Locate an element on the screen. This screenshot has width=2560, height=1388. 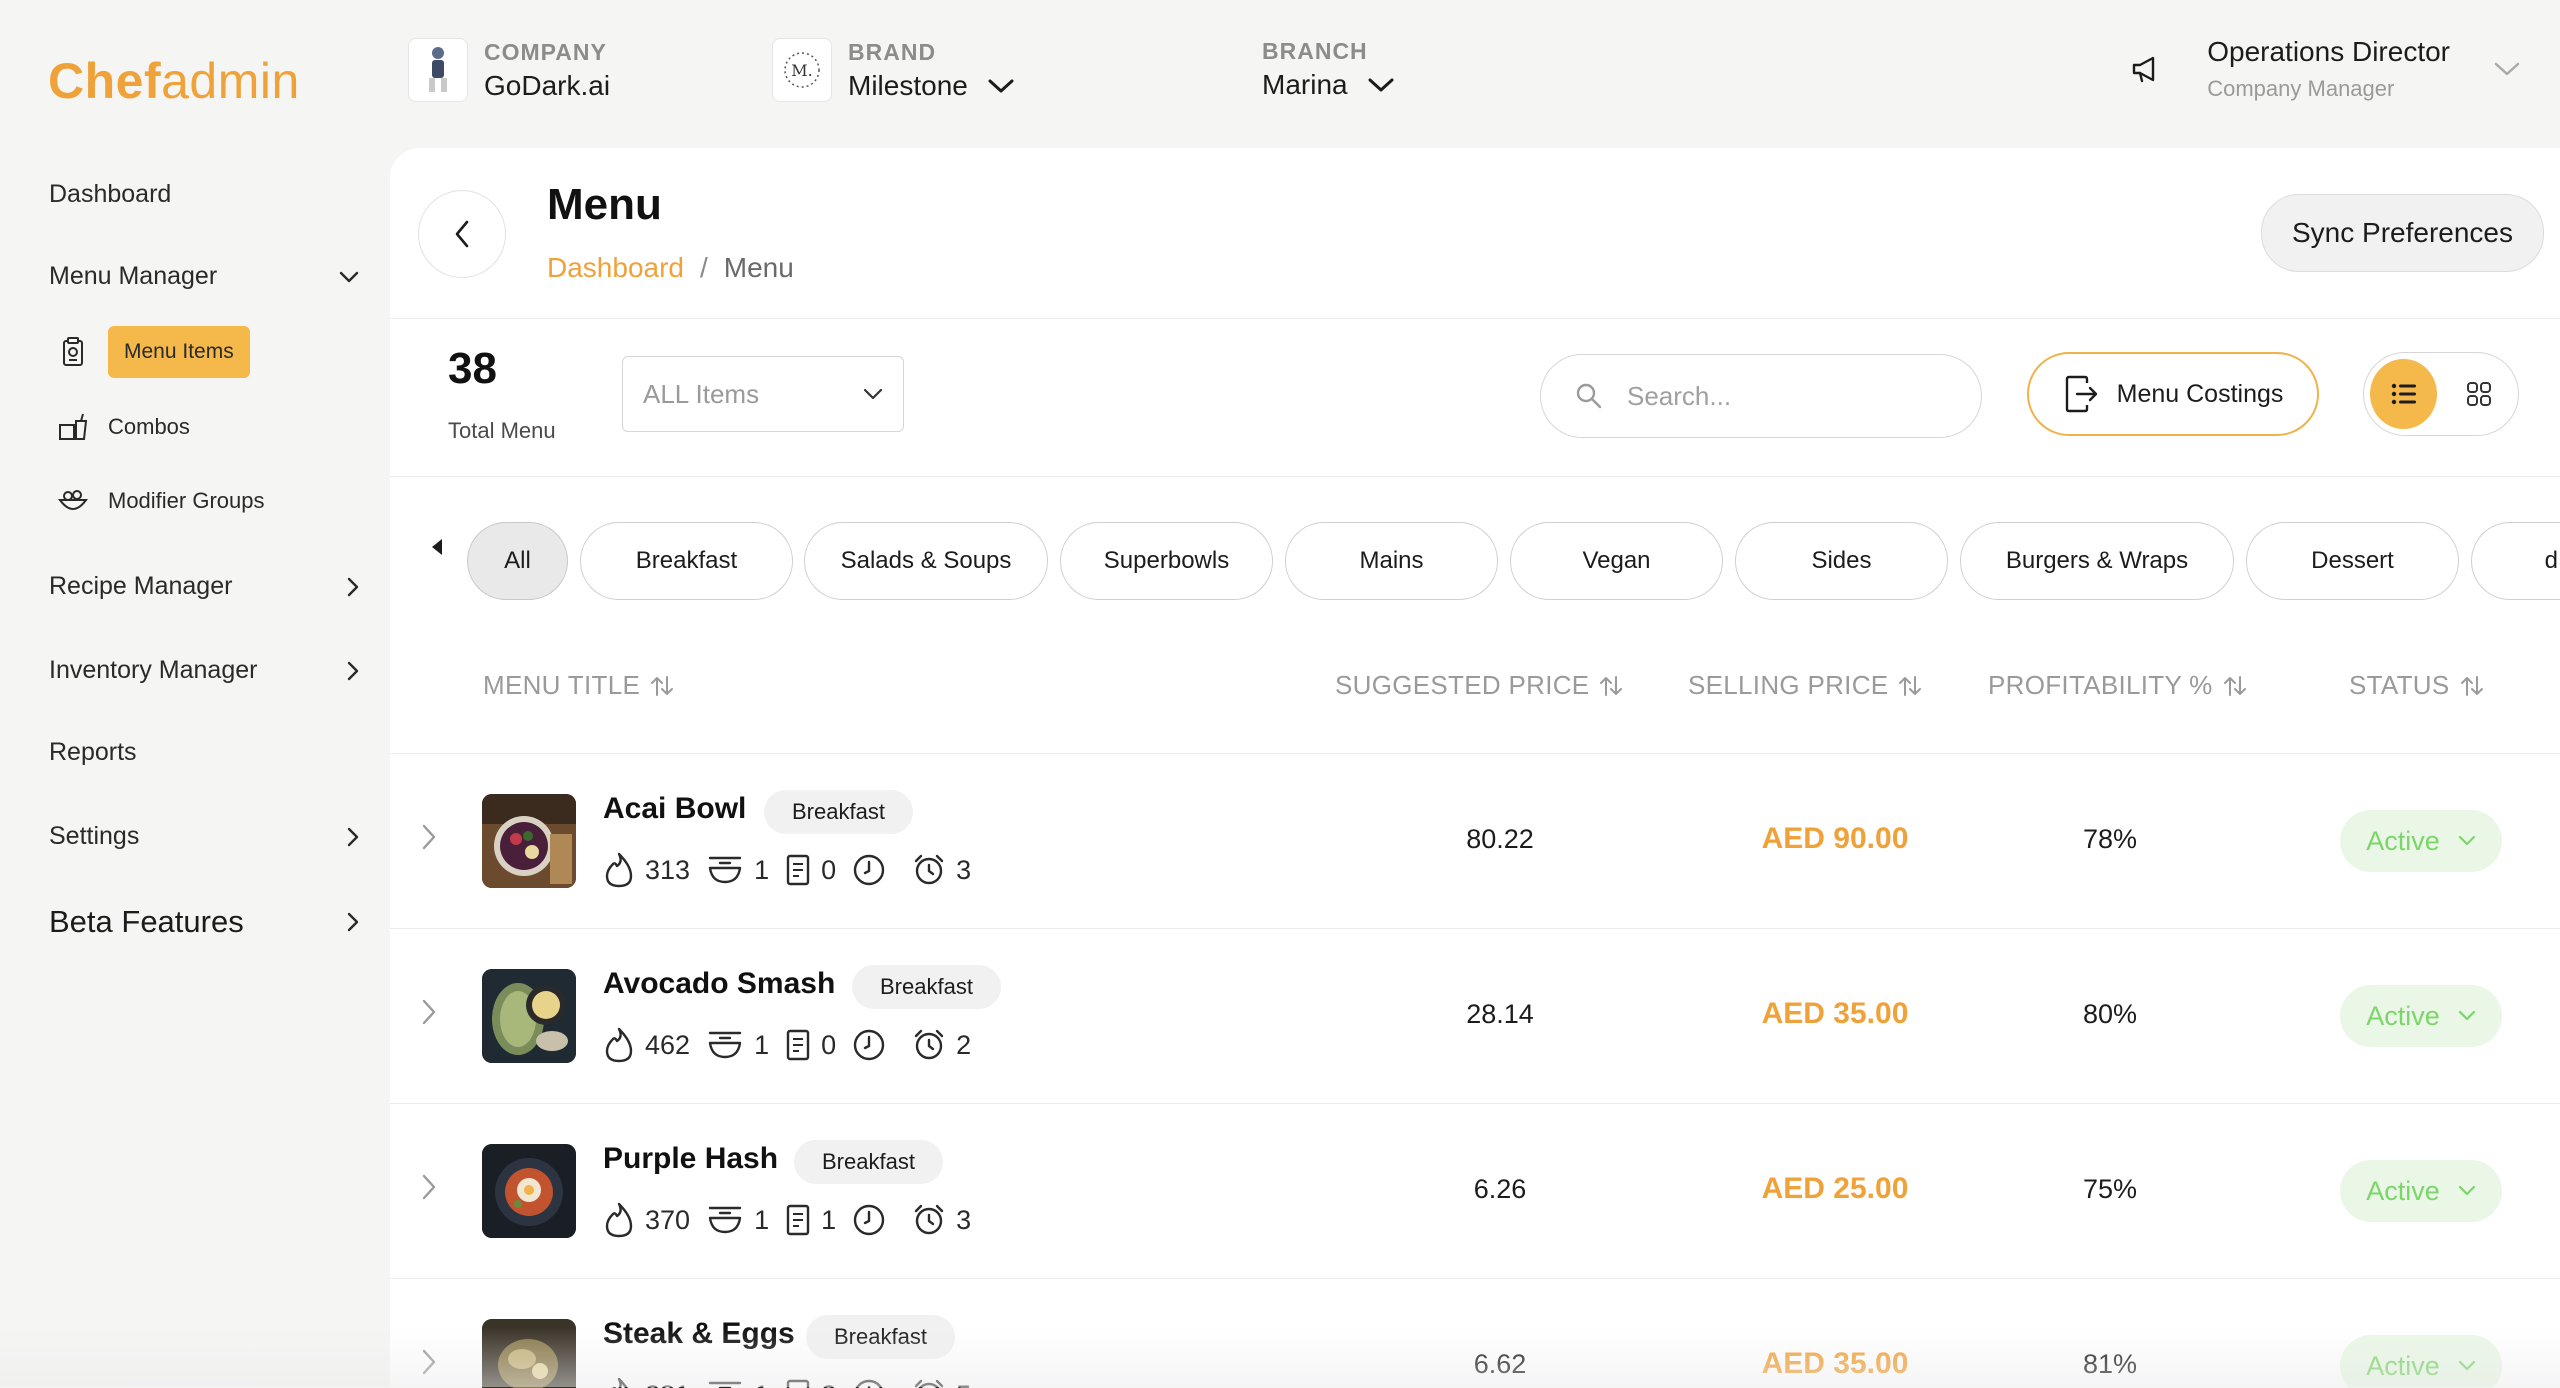
menu-costings-button: Menu Costings is located at coordinates (2173, 394).